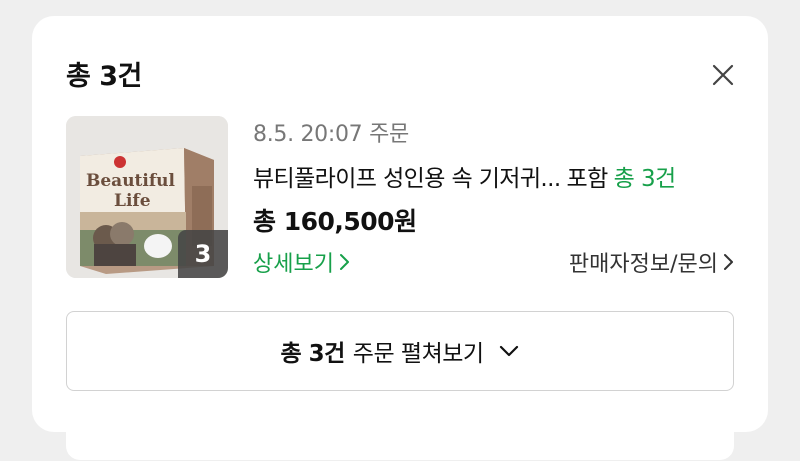 The width and height of the screenshot is (800, 461). Describe the element at coordinates (335, 221) in the screenshot. I see `total-price: 총 160,500원` at that location.